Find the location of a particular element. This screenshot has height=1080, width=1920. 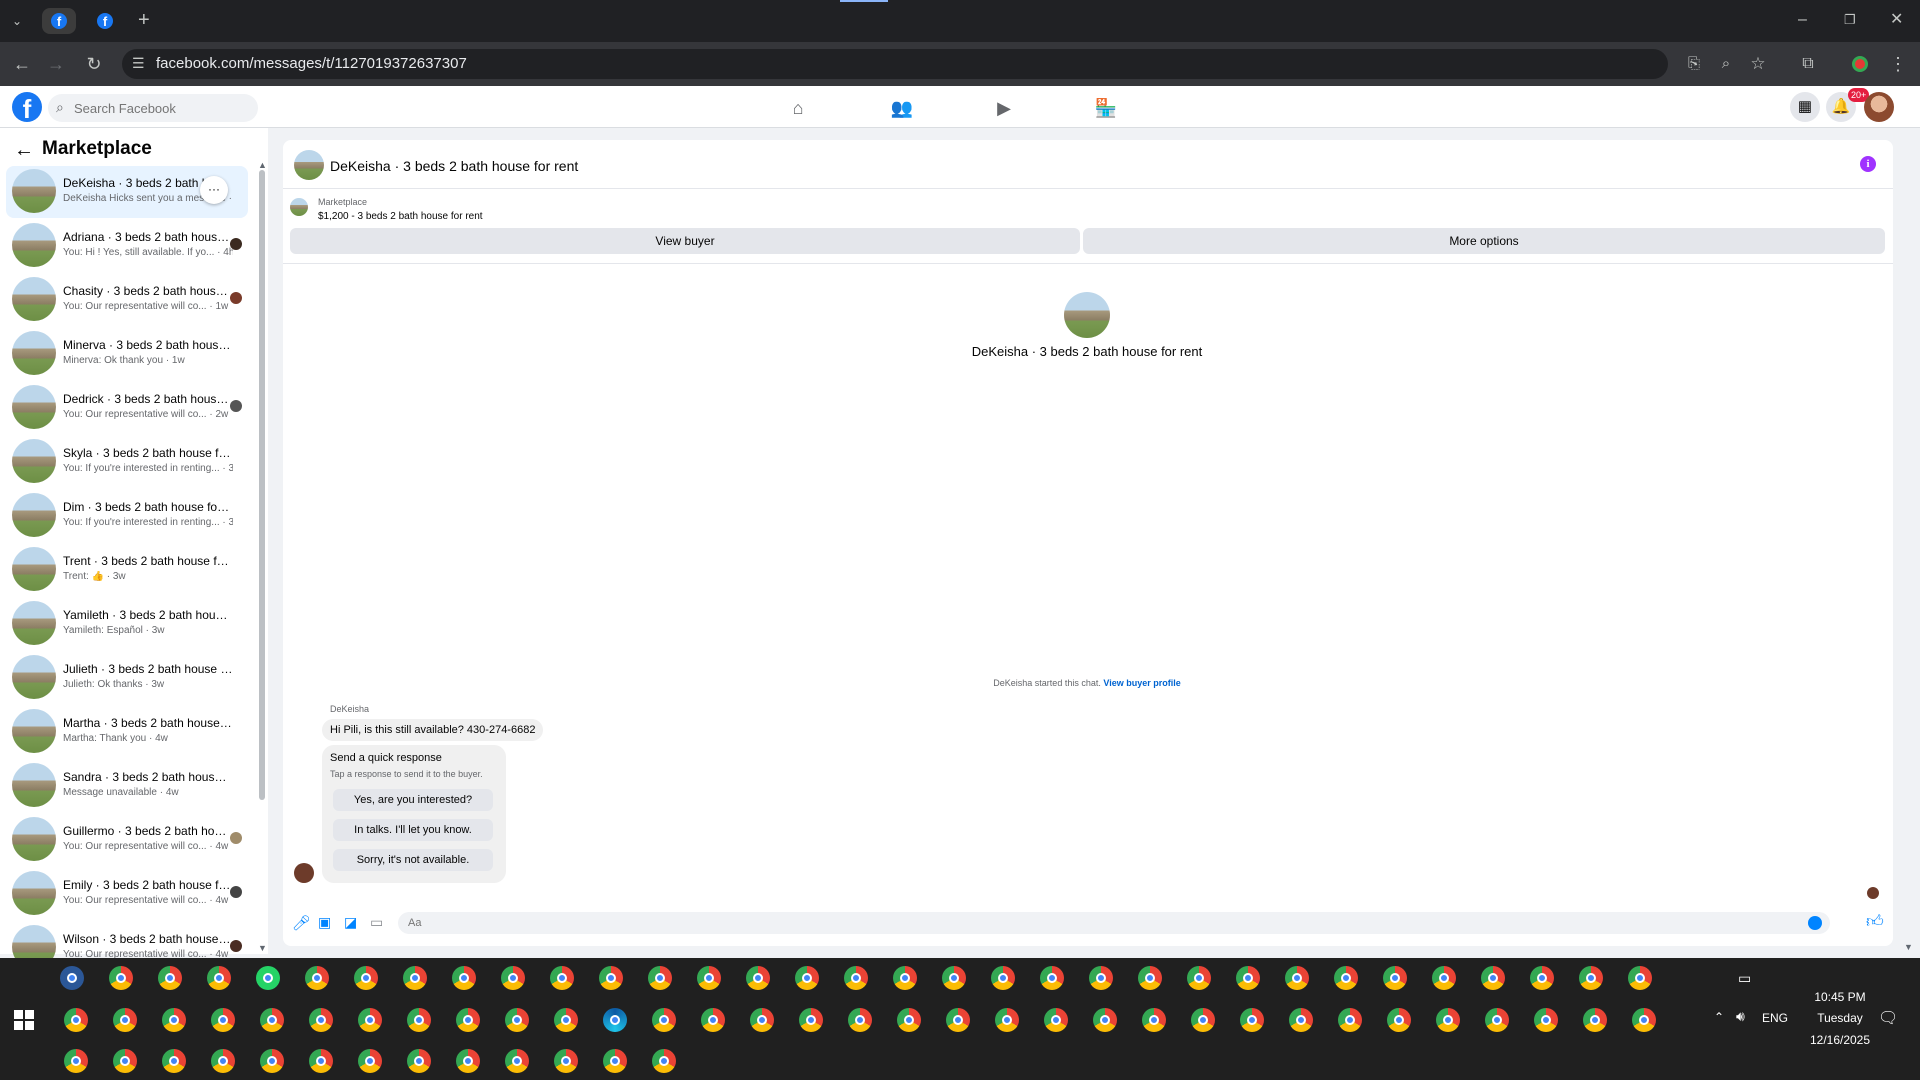

whatsapp-icon is located at coordinates (268, 978).